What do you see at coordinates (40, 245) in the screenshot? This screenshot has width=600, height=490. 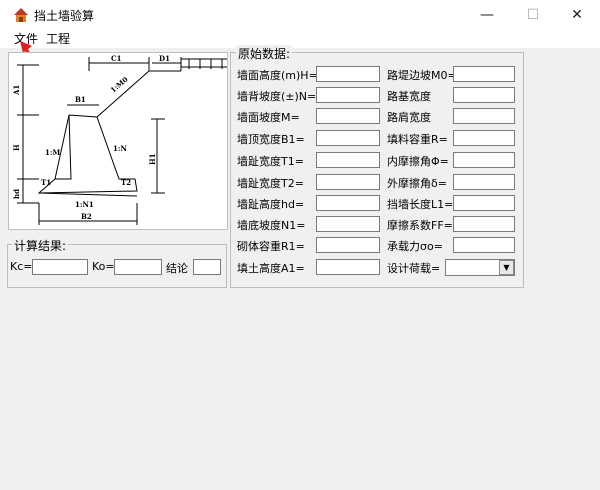 I see `results-title: 计算结果:` at bounding box center [40, 245].